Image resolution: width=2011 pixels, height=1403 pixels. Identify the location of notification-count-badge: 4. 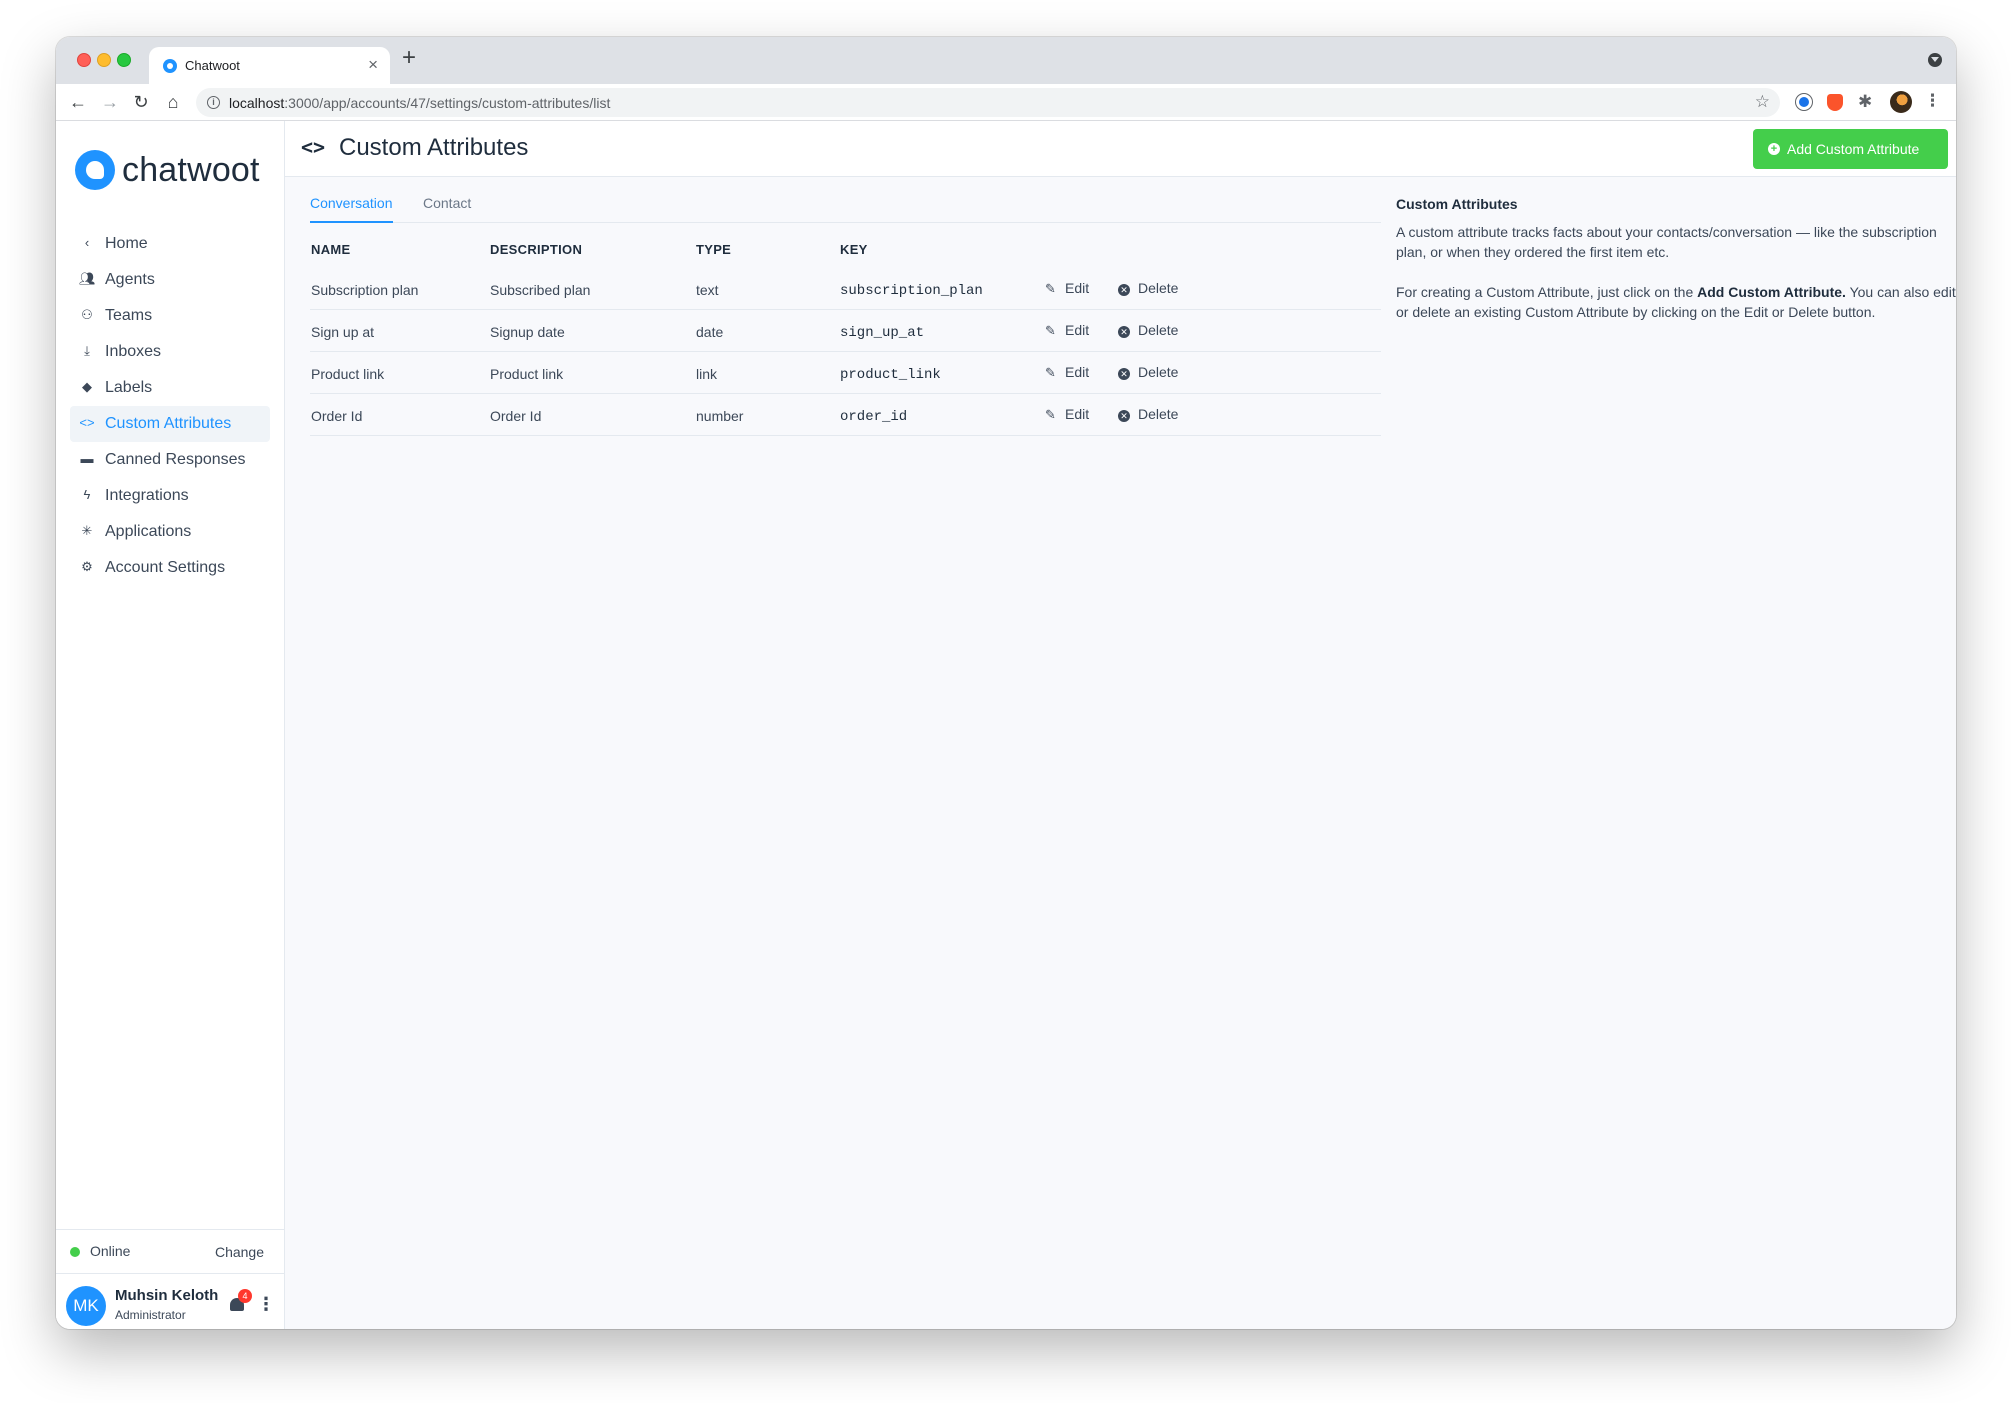
(245, 1296).